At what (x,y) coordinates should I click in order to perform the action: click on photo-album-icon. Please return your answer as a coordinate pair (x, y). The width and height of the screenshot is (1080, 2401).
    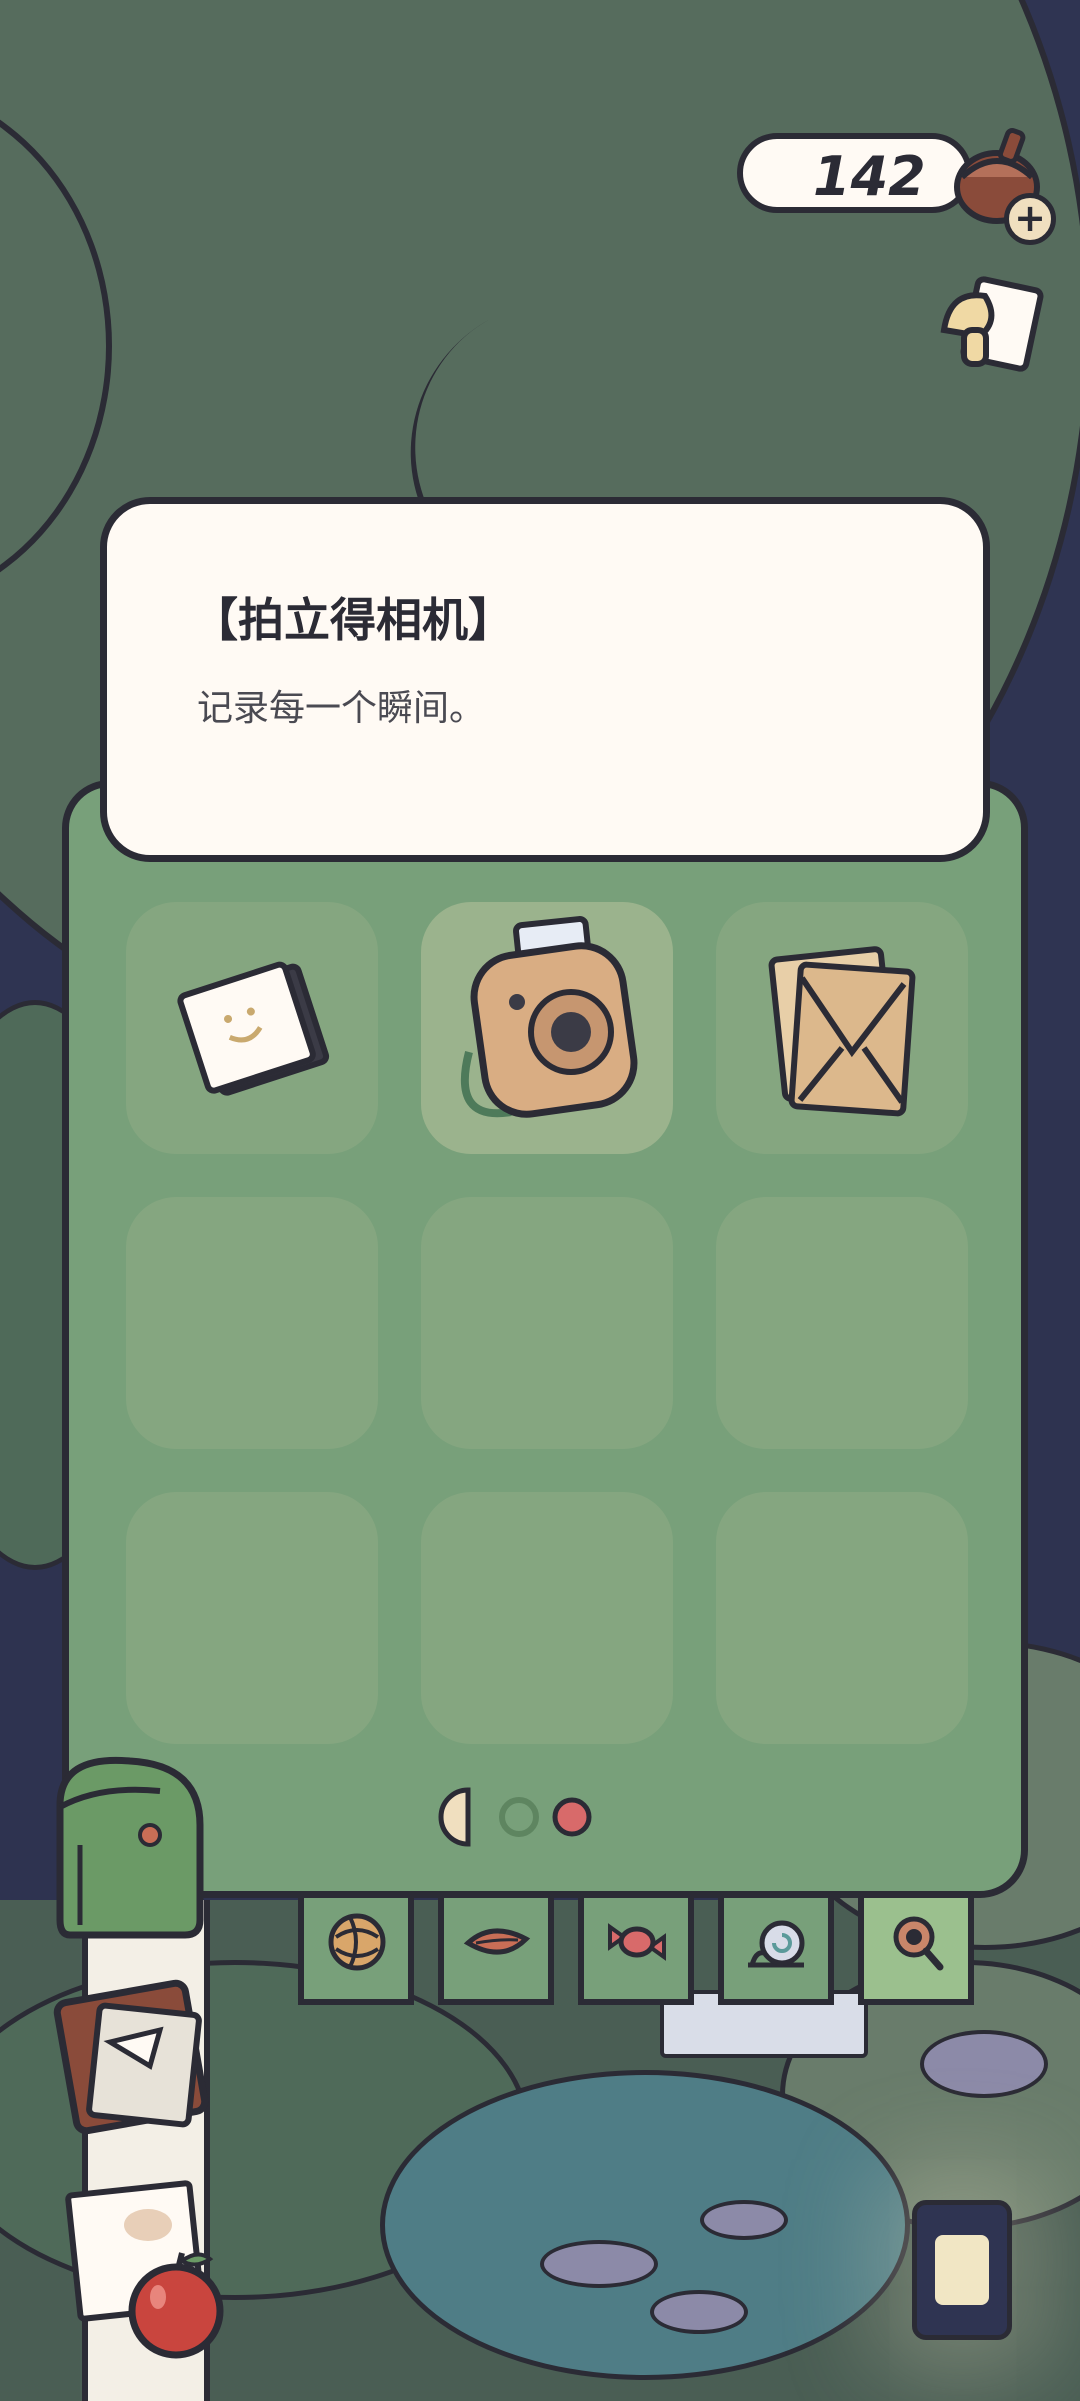
    Looking at the image, I should click on (253, 1028).